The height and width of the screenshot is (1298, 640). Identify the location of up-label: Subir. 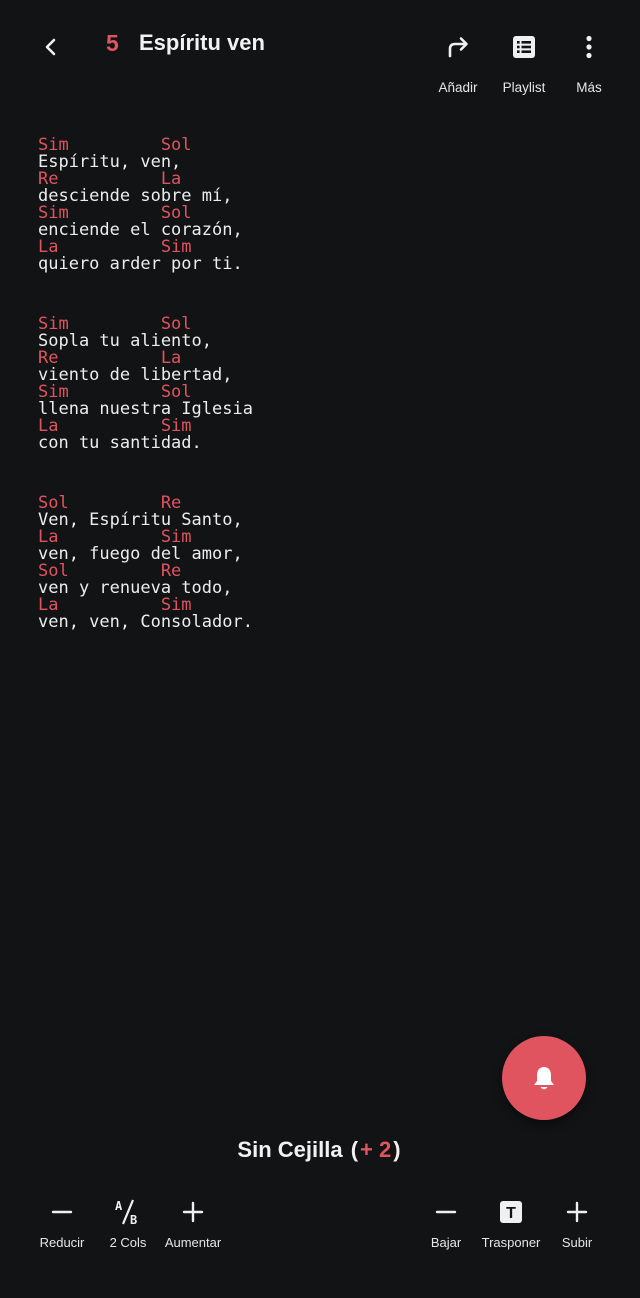
(577, 1242).